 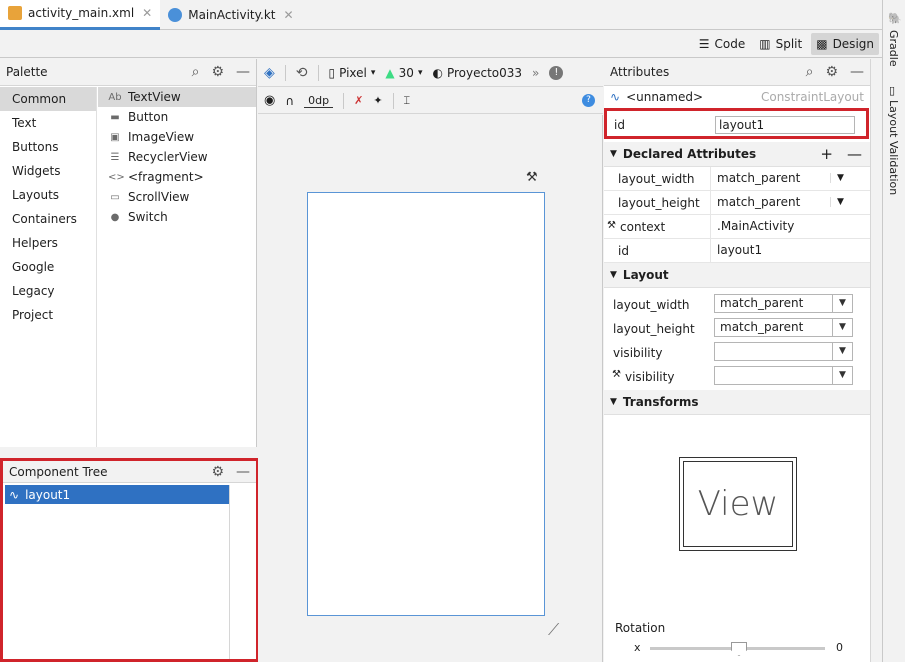 I want to click on declared-row-id: id layout1, so click(x=737, y=251).